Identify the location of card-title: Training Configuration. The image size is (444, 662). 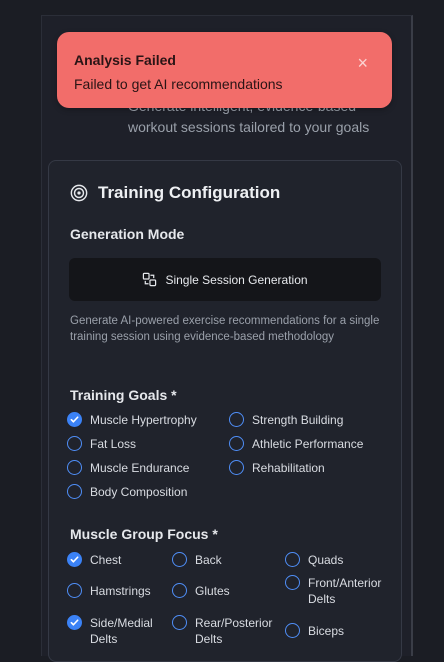
(189, 192).